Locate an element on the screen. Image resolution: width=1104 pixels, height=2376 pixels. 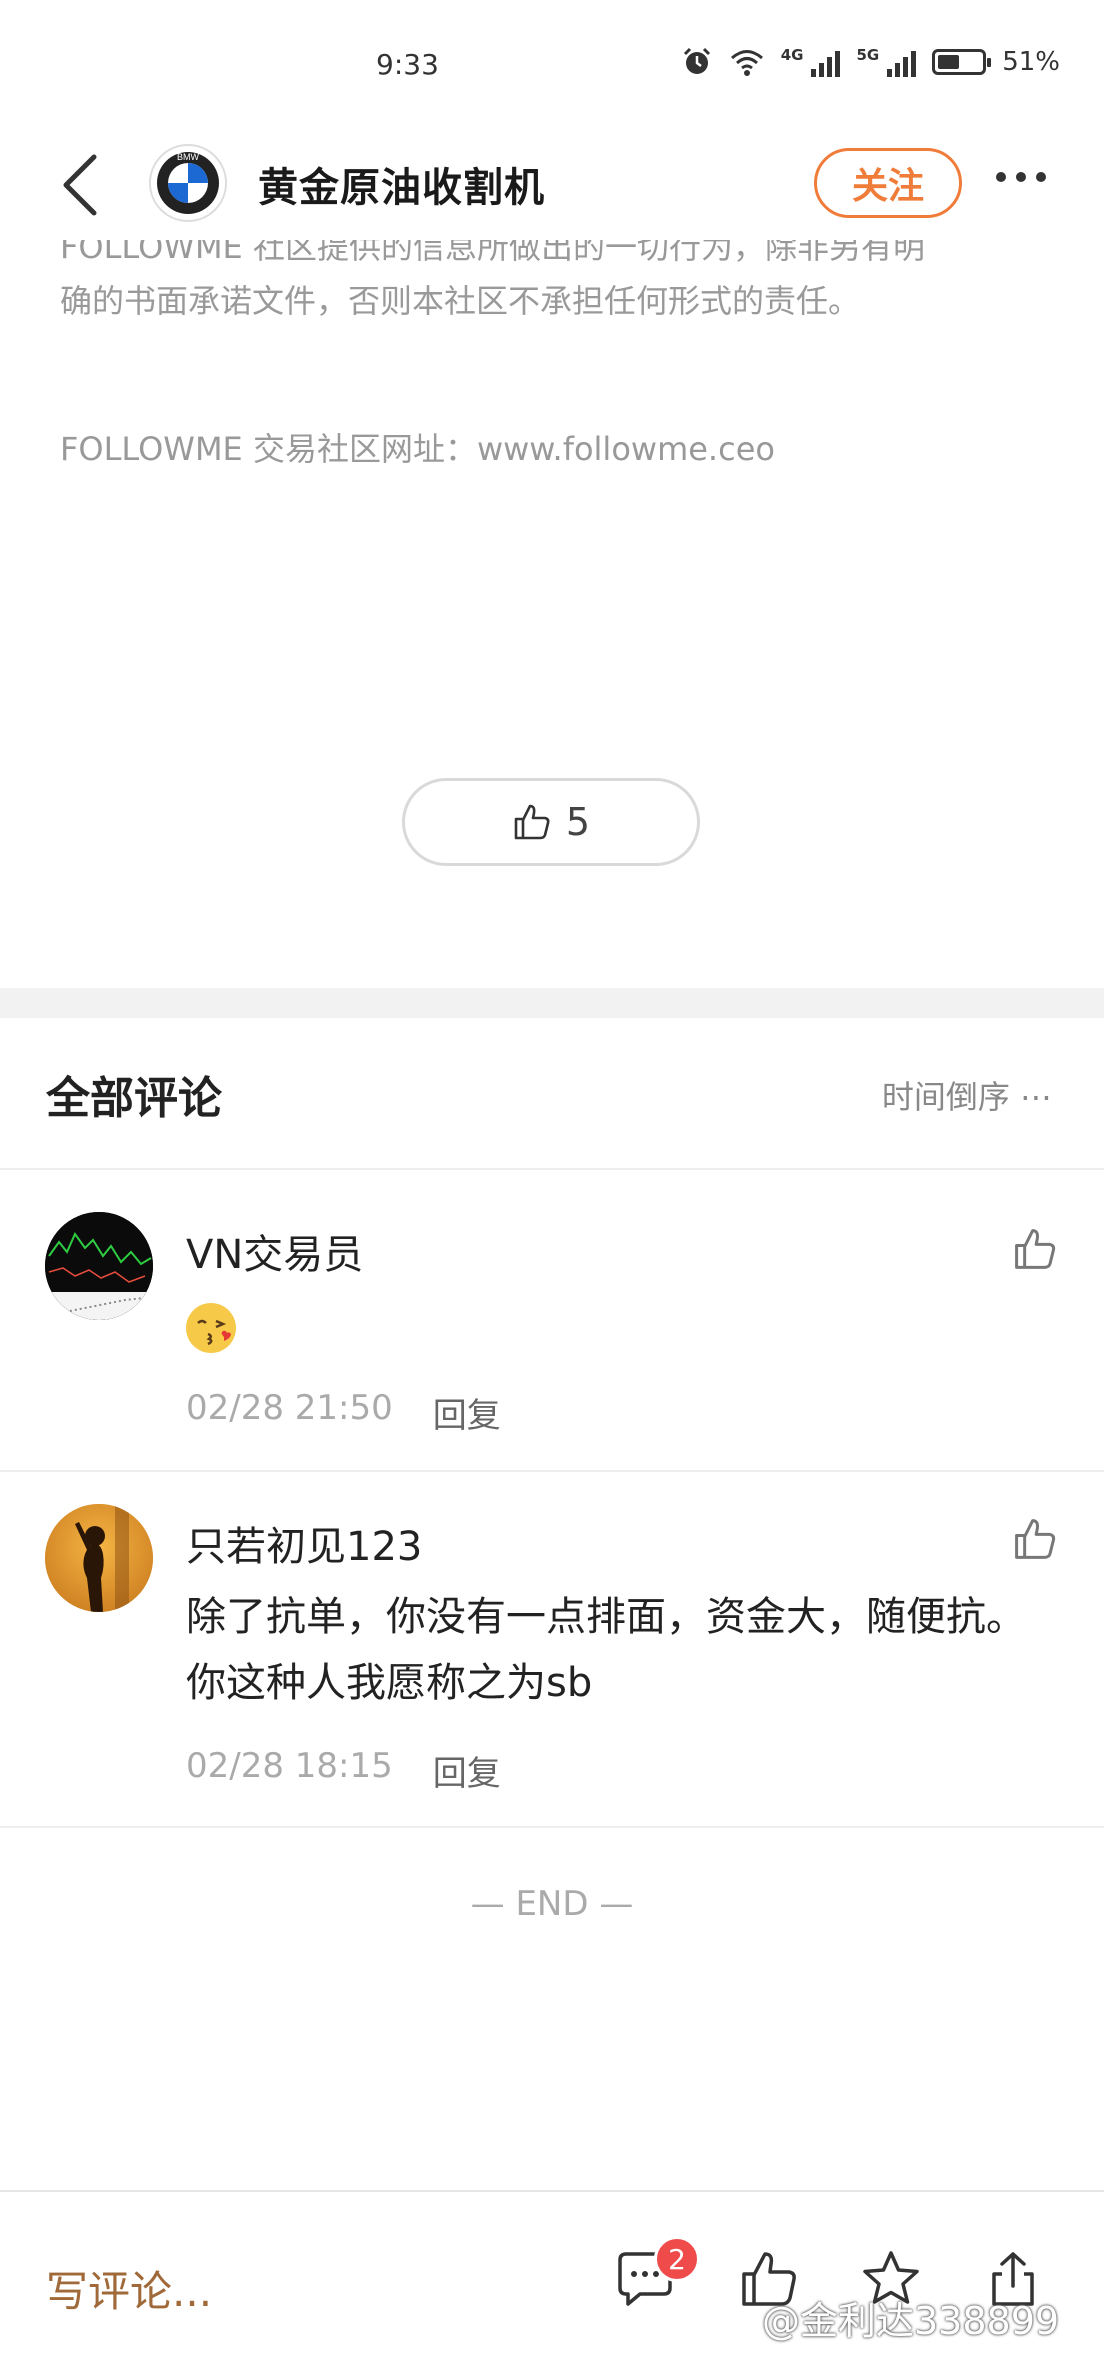
alarm-icon is located at coordinates (696, 60).